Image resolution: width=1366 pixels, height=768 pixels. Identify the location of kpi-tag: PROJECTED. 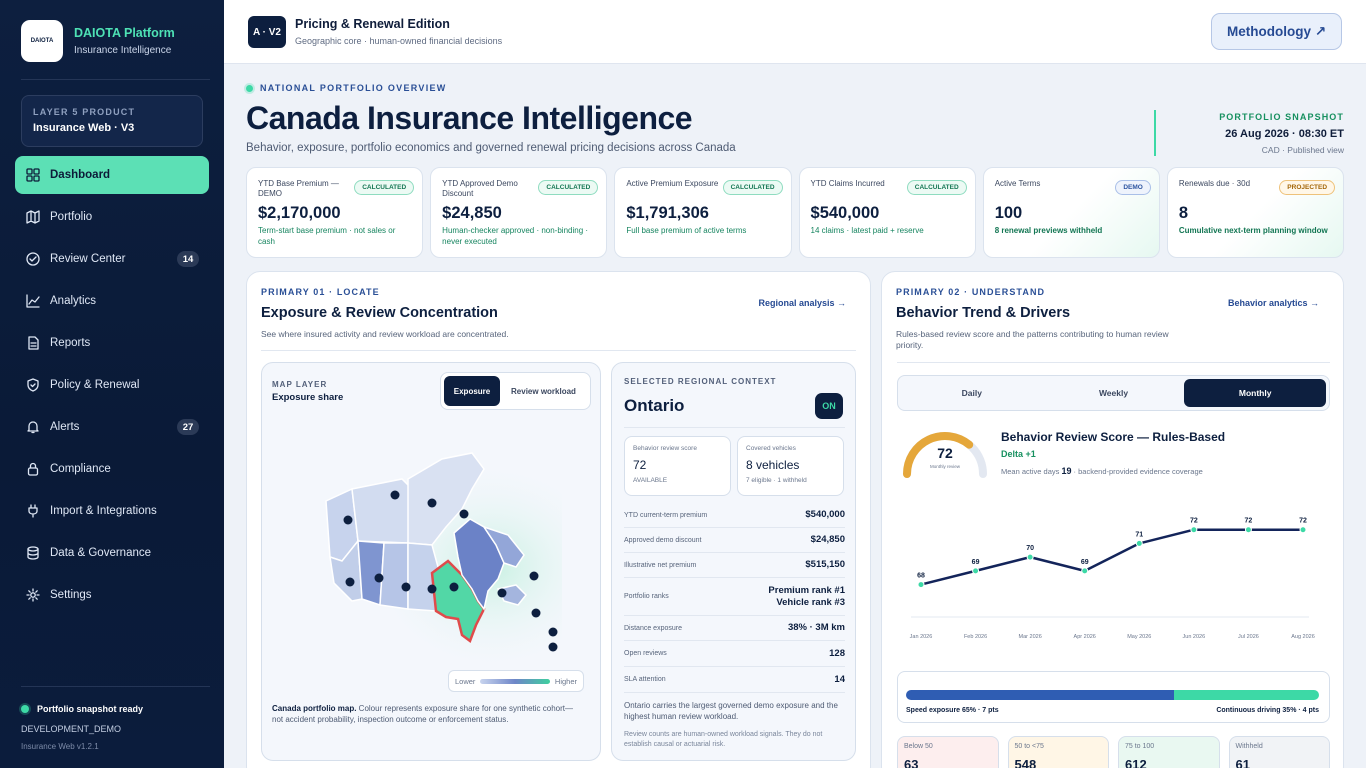
(1307, 187).